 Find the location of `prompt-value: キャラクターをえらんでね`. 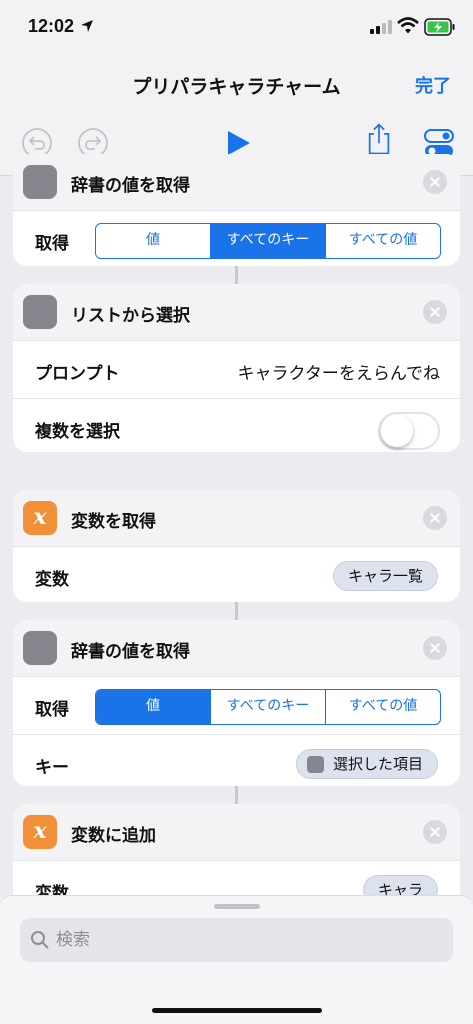

prompt-value: キャラクターをえらんでね is located at coordinates (339, 371).